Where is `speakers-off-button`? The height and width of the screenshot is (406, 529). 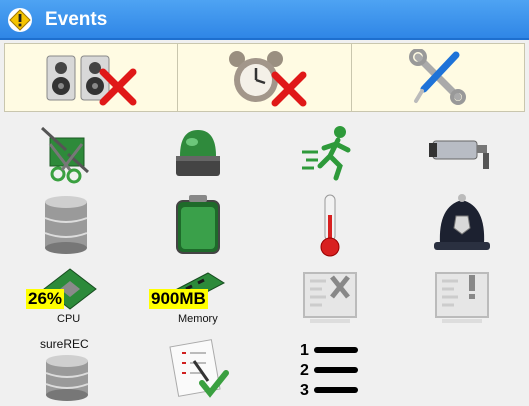
speakers-off-button is located at coordinates (92, 77).